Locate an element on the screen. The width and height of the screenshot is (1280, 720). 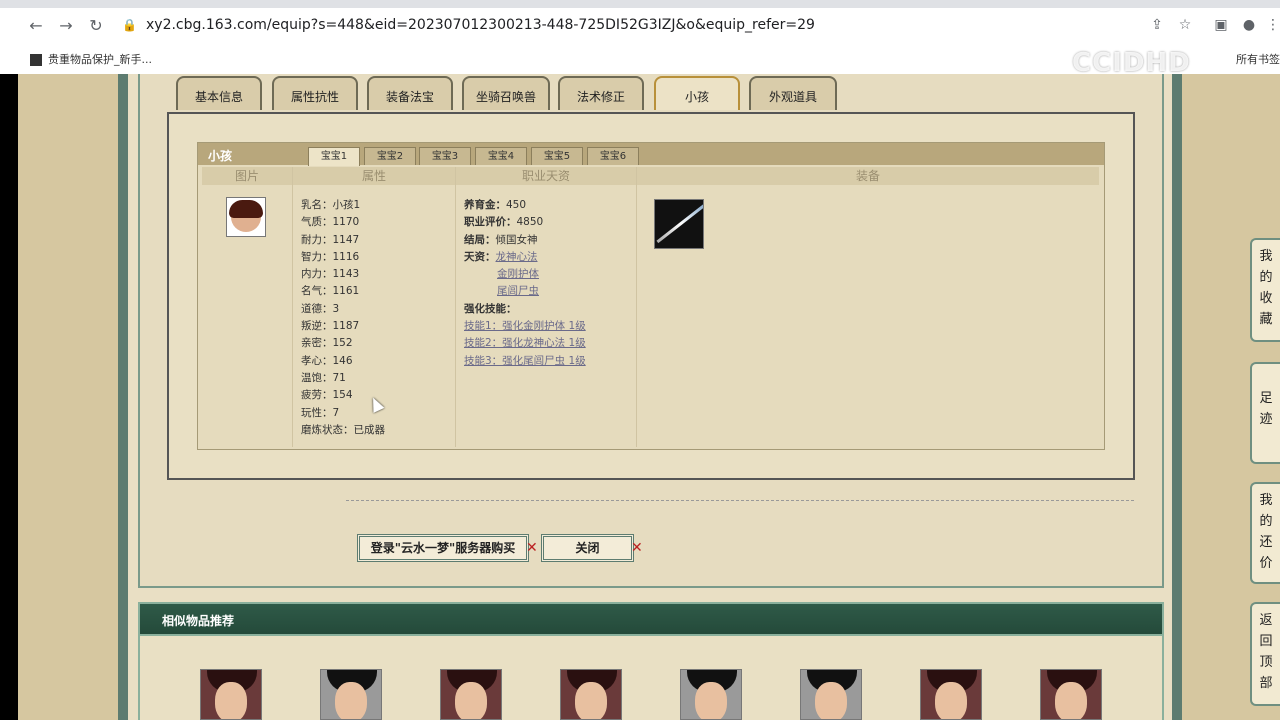
menu-icon: ⋮ is located at coordinates (1271, 25).